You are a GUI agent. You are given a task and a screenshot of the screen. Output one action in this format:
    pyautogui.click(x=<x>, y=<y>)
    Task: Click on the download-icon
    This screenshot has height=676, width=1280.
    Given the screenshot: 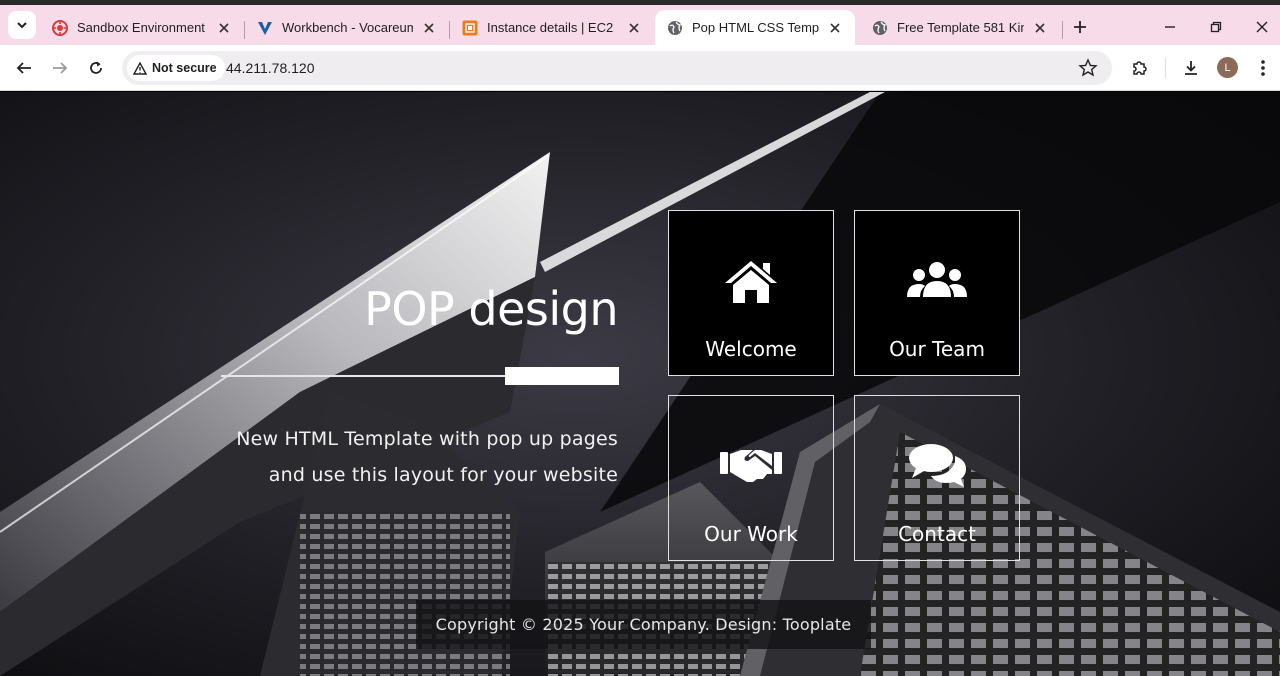 What is the action you would take?
    pyautogui.click(x=1191, y=68)
    